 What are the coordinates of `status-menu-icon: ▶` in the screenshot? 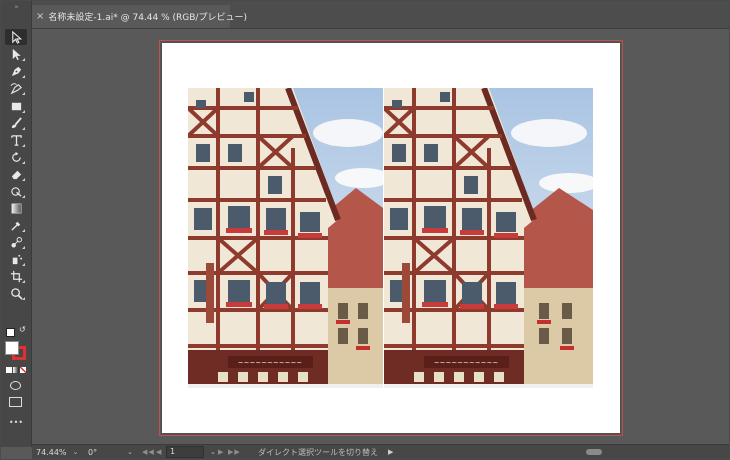 It's located at (391, 452).